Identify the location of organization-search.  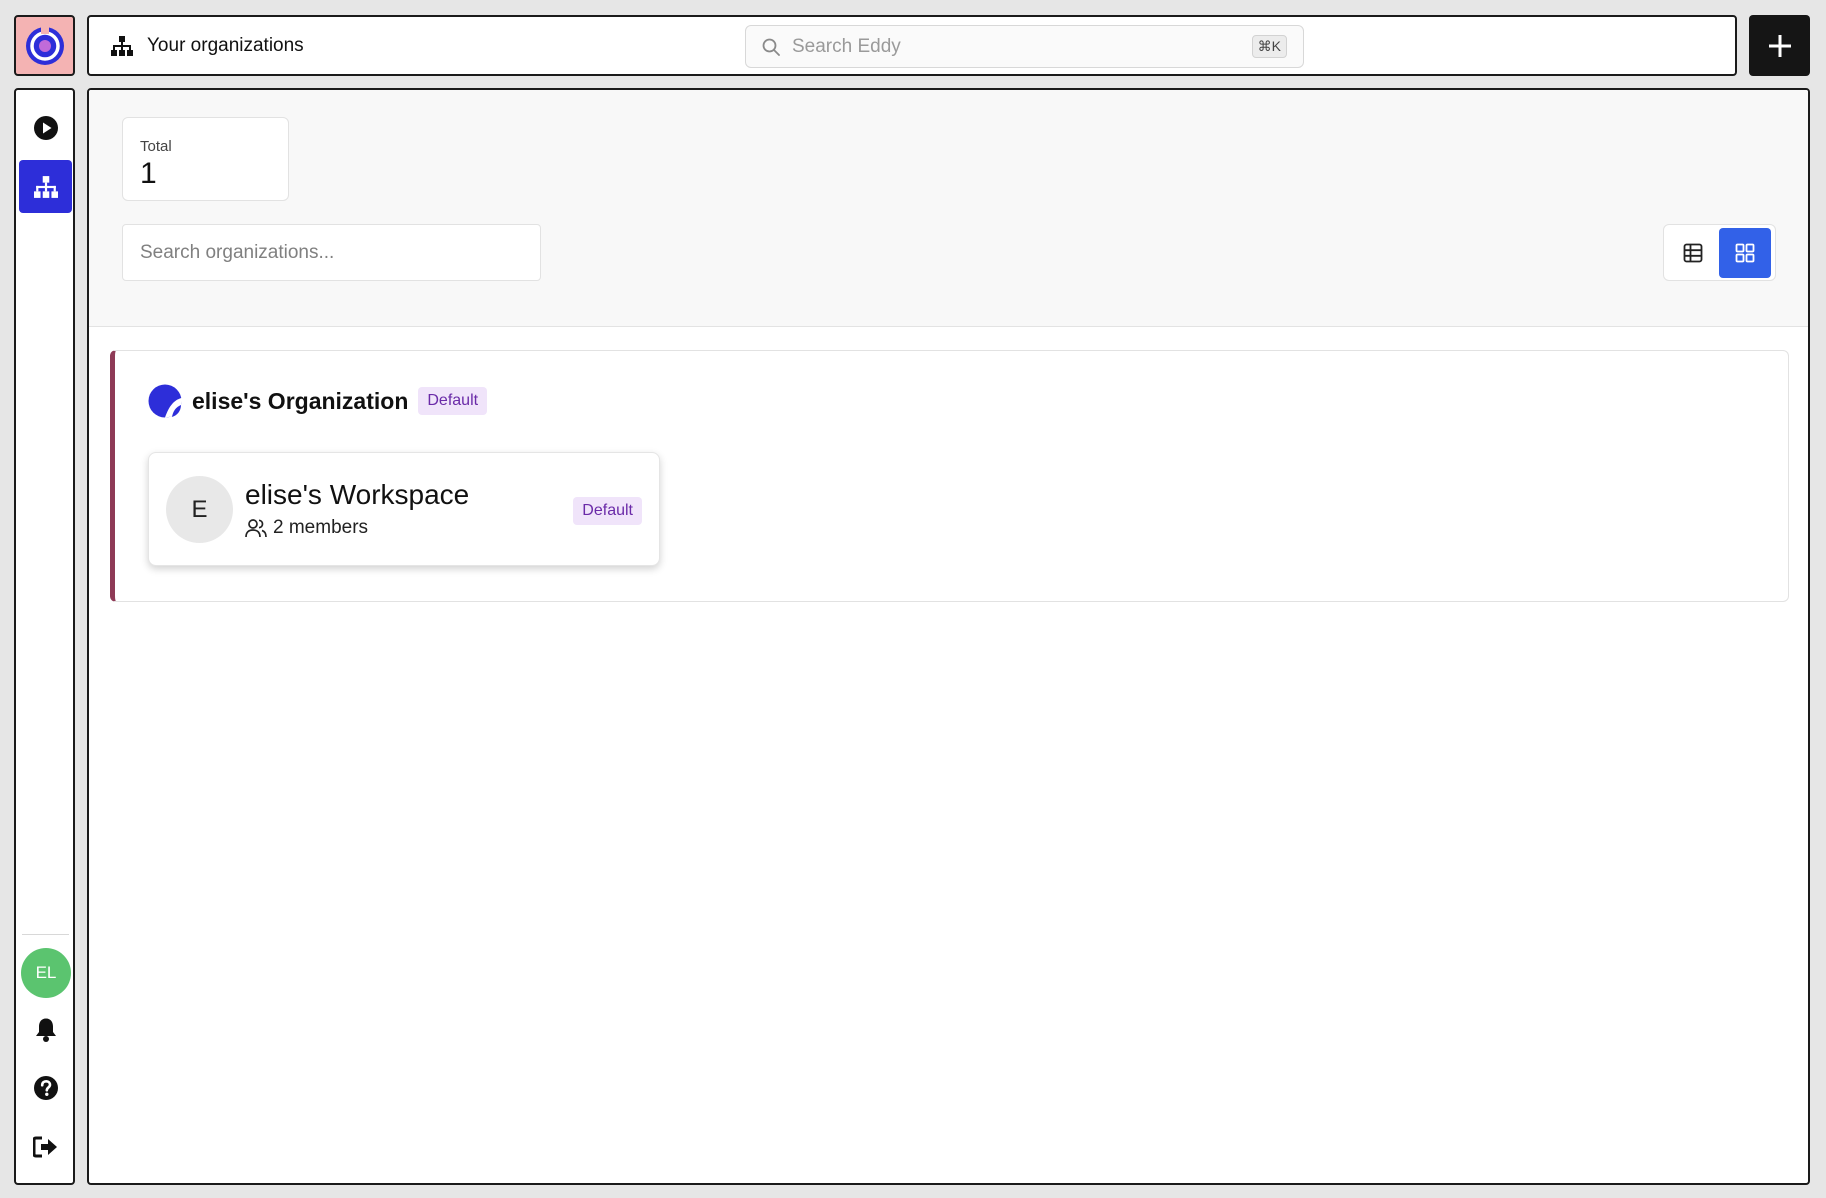
(331, 252).